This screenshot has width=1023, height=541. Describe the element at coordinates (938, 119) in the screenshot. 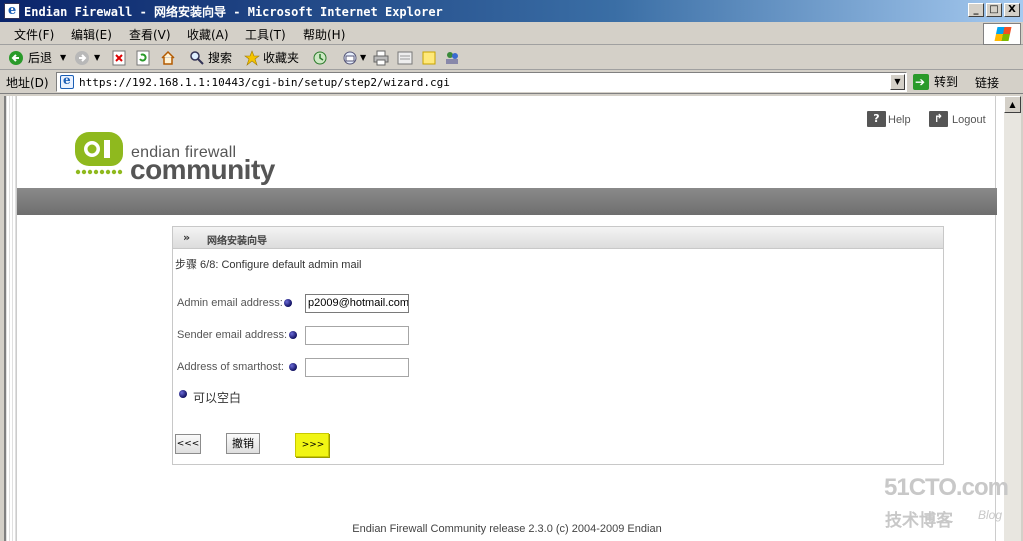

I see `logout-icon: ↱` at that location.